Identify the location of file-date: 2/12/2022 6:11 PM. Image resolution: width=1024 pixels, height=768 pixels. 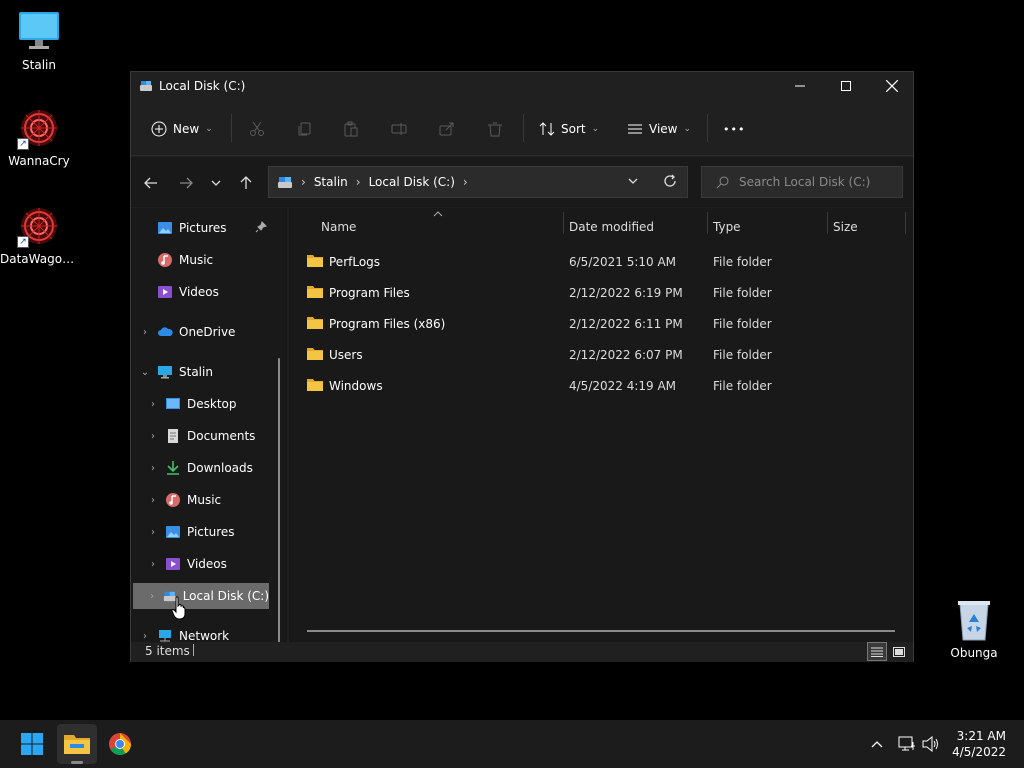
(626, 324).